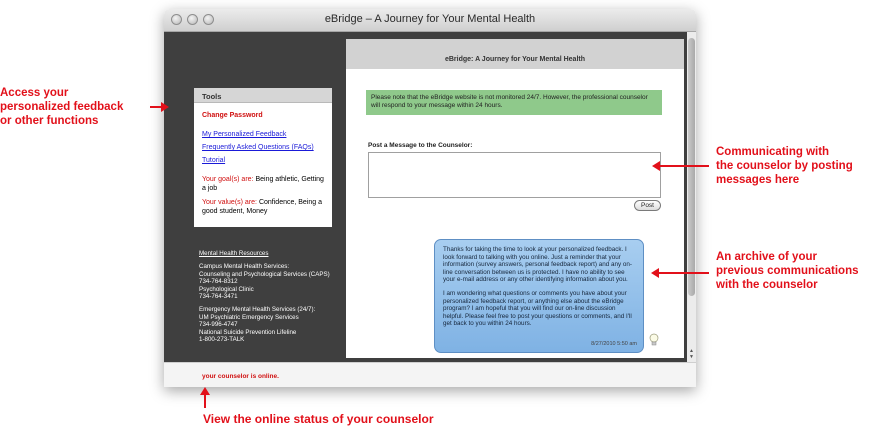 The width and height of the screenshot is (892, 430). What do you see at coordinates (240, 376) in the screenshot?
I see `counselor-status: your counselor is online.` at bounding box center [240, 376].